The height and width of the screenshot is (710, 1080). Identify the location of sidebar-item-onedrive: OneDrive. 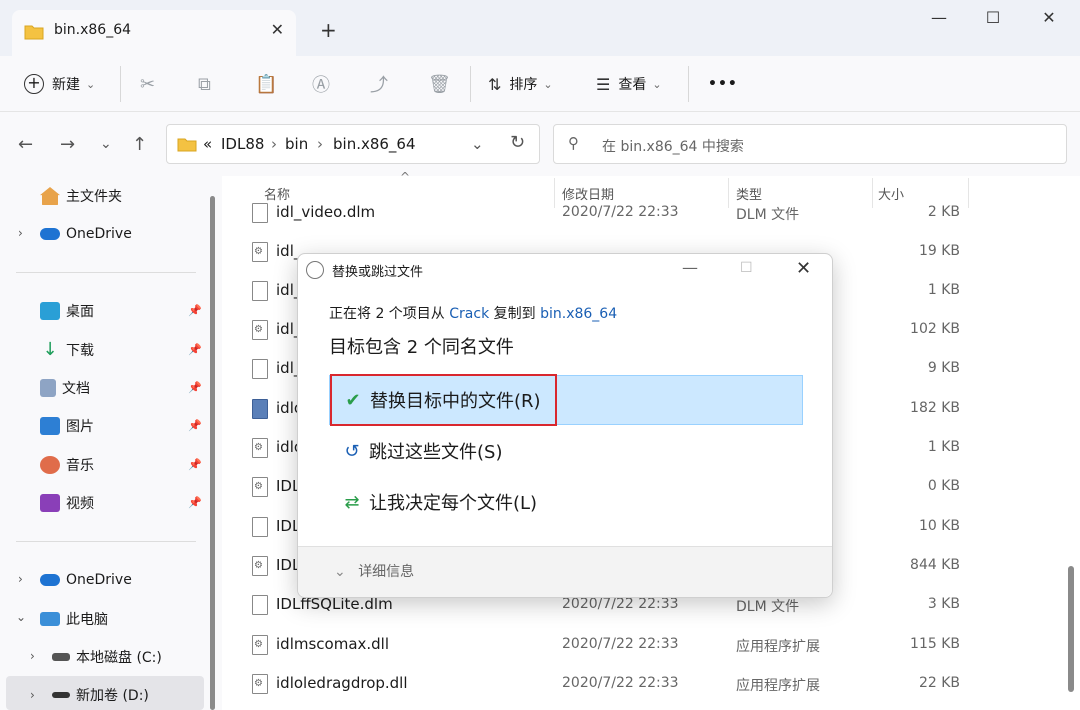
(86, 234).